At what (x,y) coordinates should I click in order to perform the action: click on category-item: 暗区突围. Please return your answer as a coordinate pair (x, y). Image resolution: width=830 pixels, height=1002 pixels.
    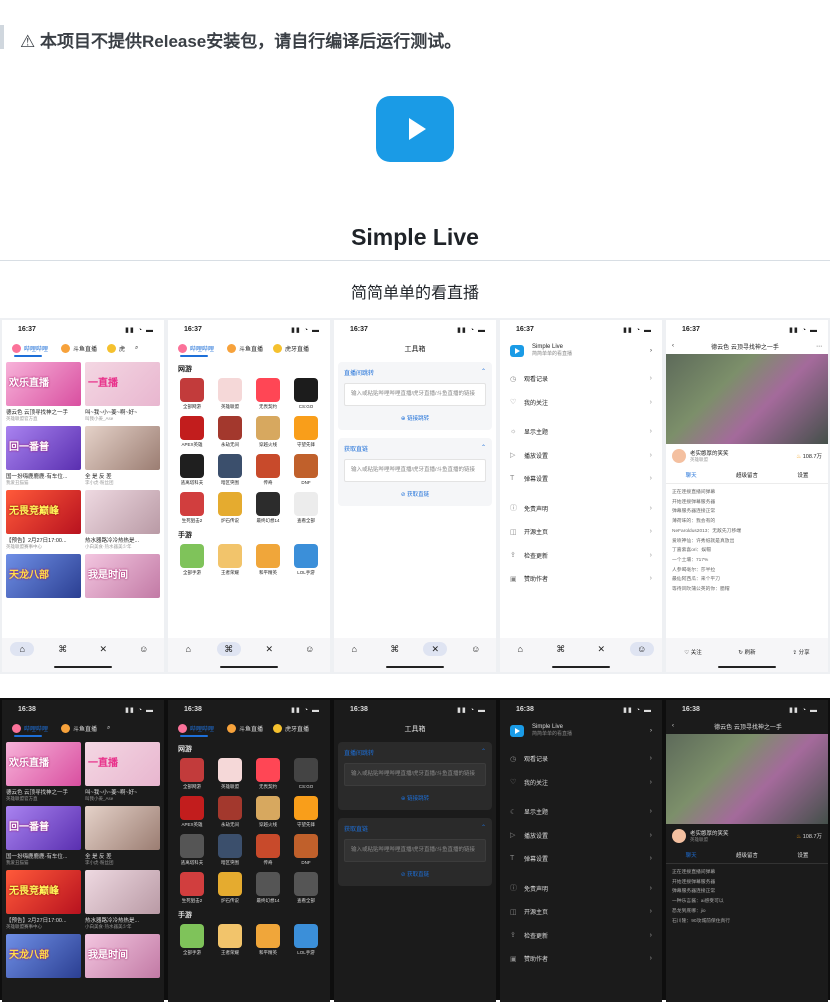
    Looking at the image, I should click on (230, 850).